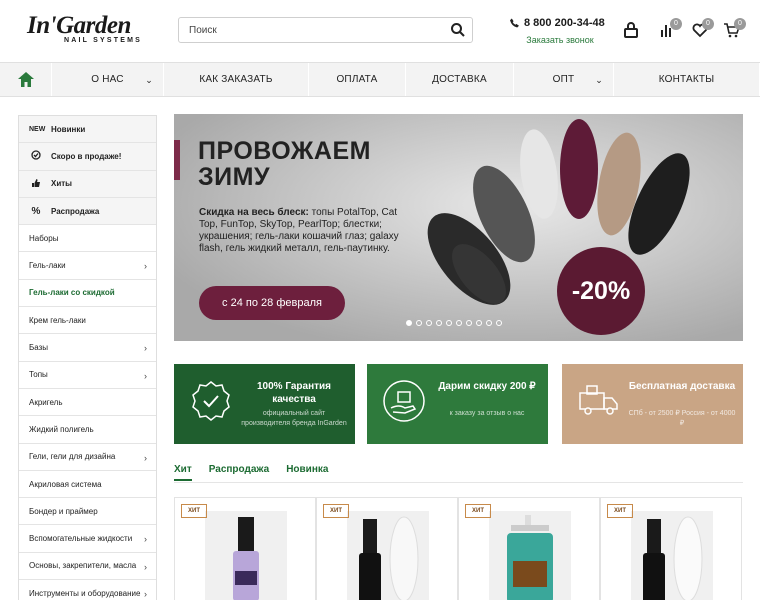 The image size is (760, 600). I want to click on nav-contacts: КОНТАКТЫ, so click(687, 79).